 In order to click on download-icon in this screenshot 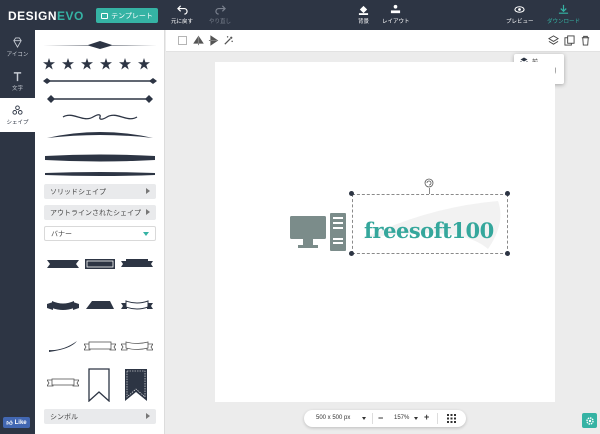, I will do `click(563, 9)`.